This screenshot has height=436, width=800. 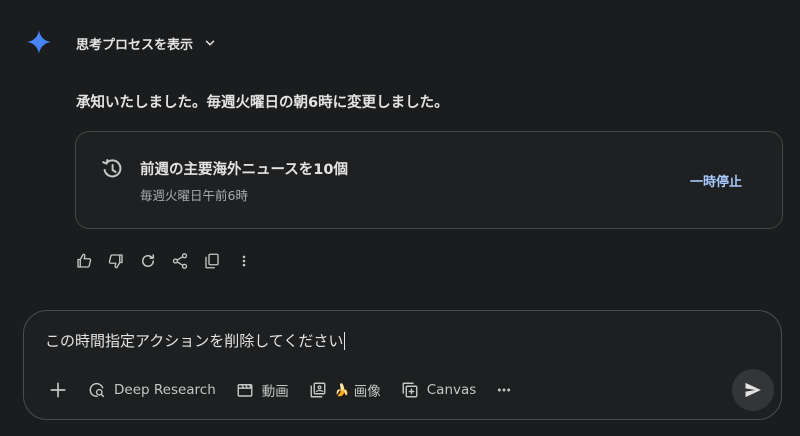 What do you see at coordinates (275, 392) in the screenshot?
I see `video-label: 動画` at bounding box center [275, 392].